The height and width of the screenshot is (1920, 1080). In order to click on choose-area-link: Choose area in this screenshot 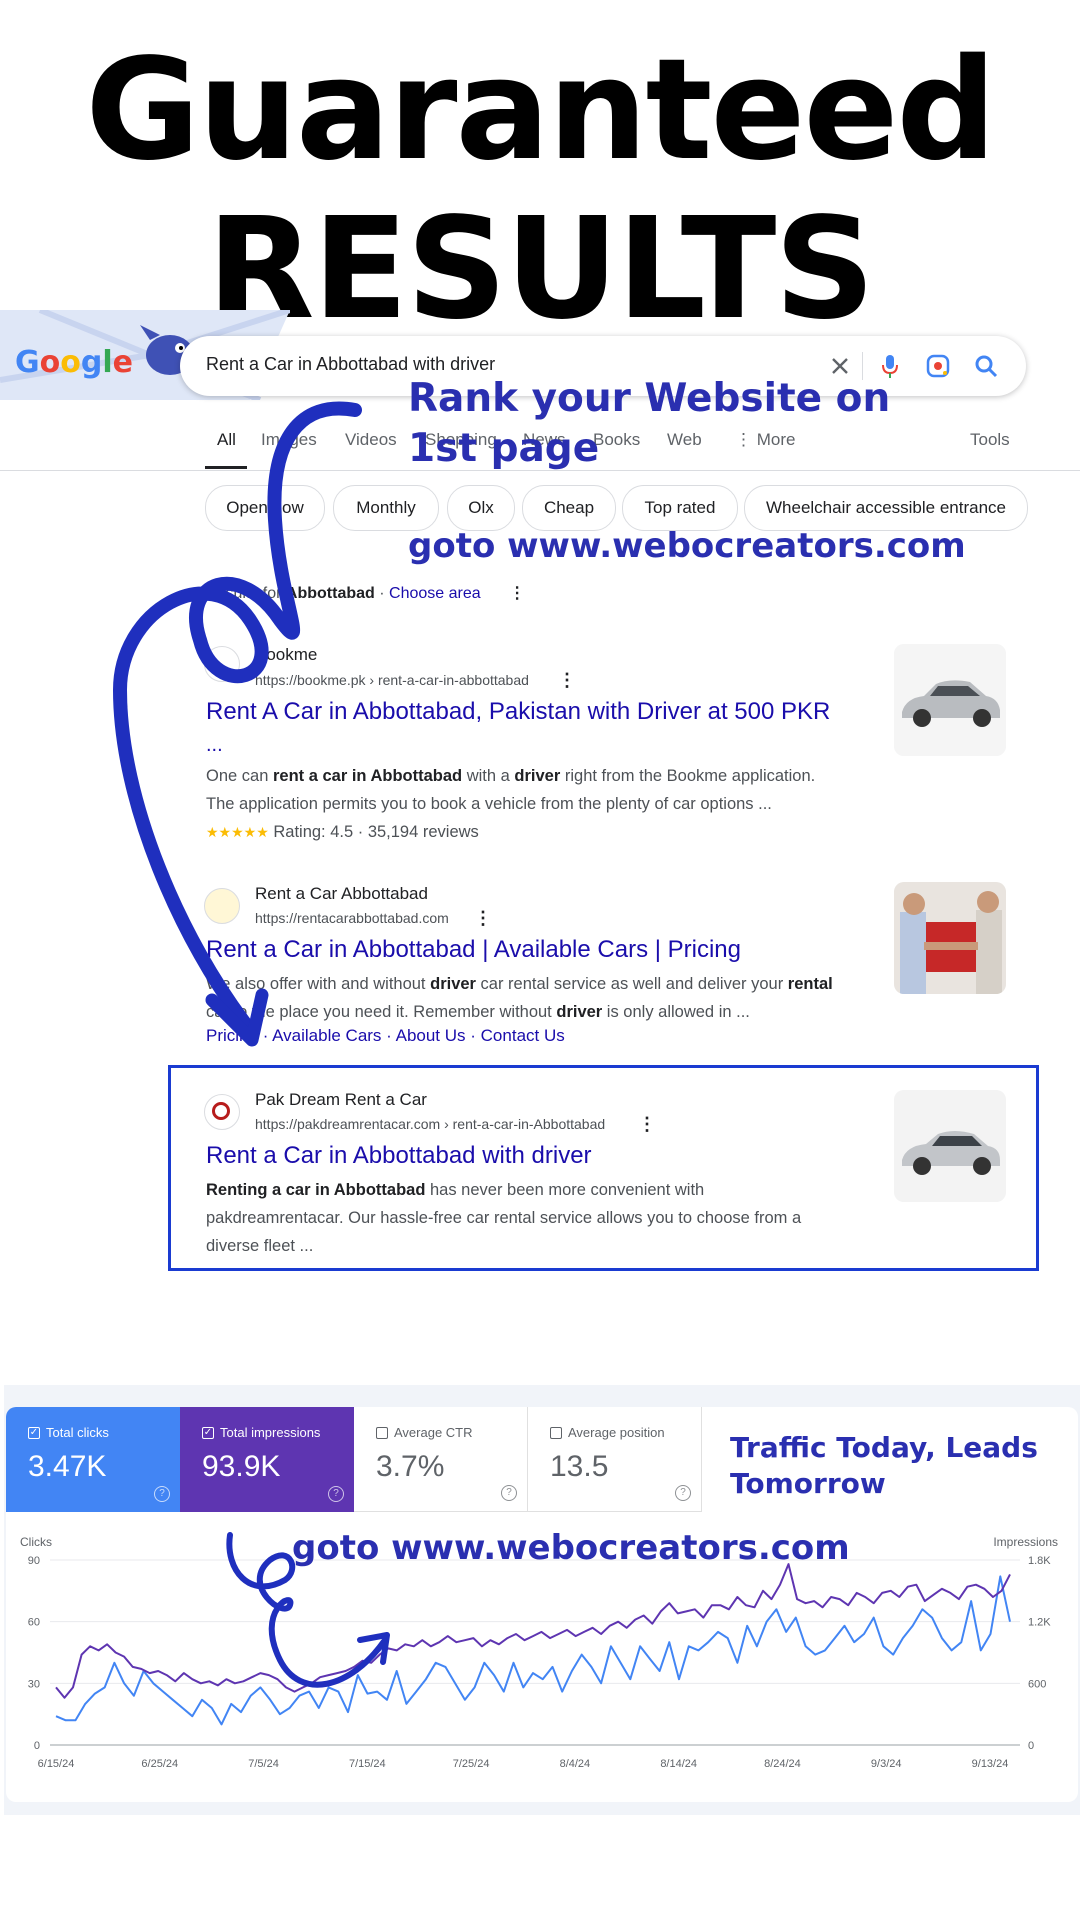, I will do `click(435, 593)`.